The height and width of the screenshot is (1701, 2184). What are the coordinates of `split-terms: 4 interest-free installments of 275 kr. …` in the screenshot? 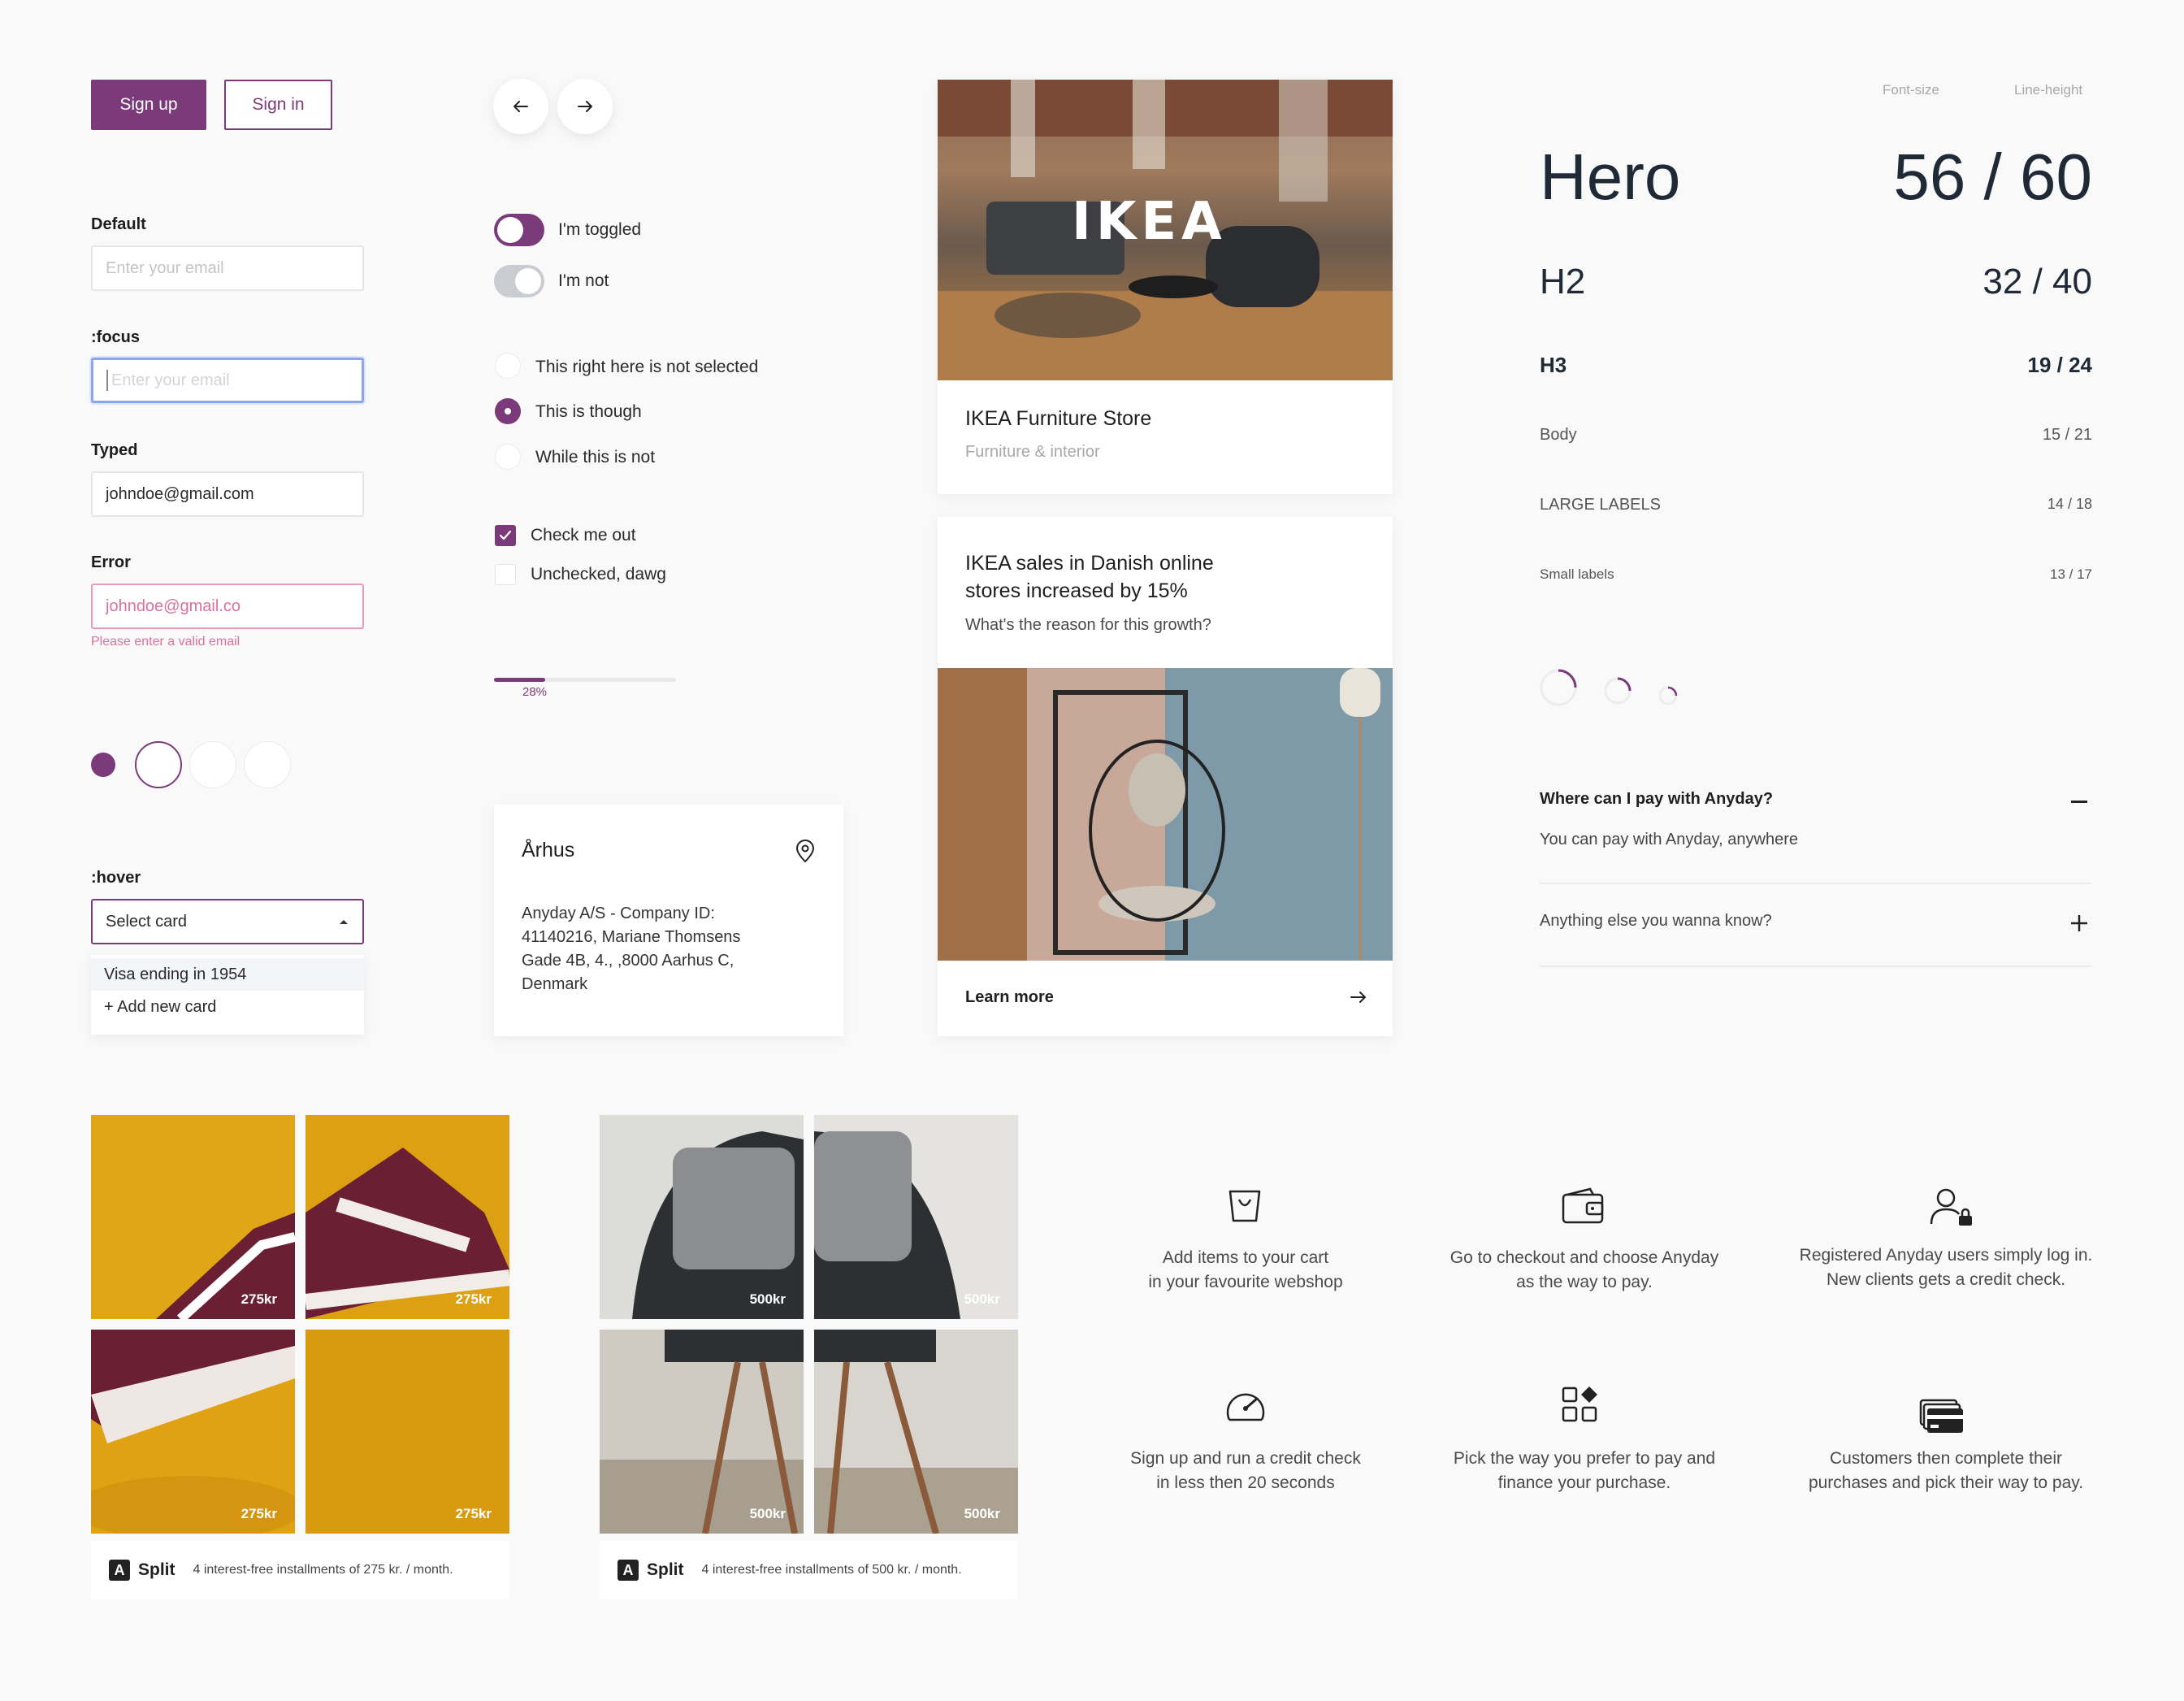 It's located at (323, 1570).